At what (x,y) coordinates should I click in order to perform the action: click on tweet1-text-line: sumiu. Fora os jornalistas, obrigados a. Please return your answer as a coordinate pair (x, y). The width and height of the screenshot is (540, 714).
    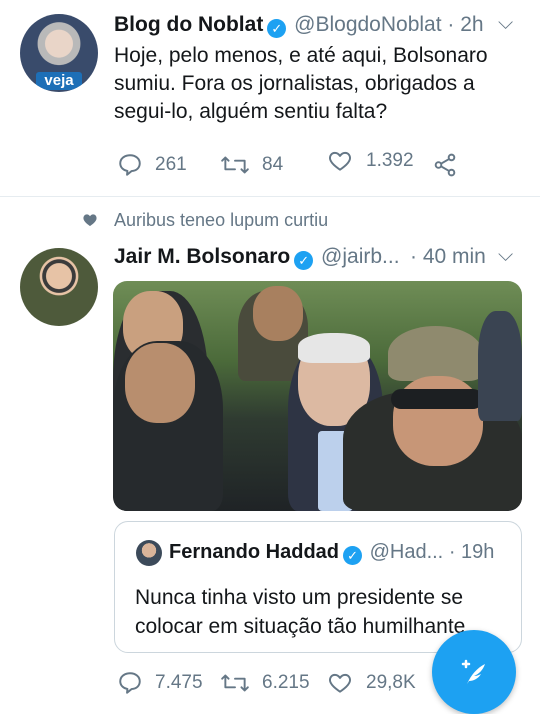
    Looking at the image, I should click on (294, 83).